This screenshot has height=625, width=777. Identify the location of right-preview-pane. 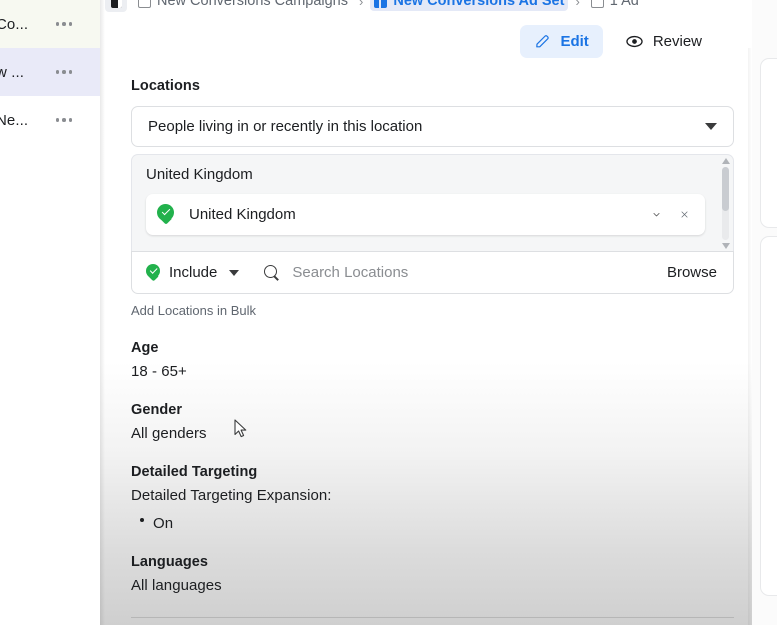
(764, 312).